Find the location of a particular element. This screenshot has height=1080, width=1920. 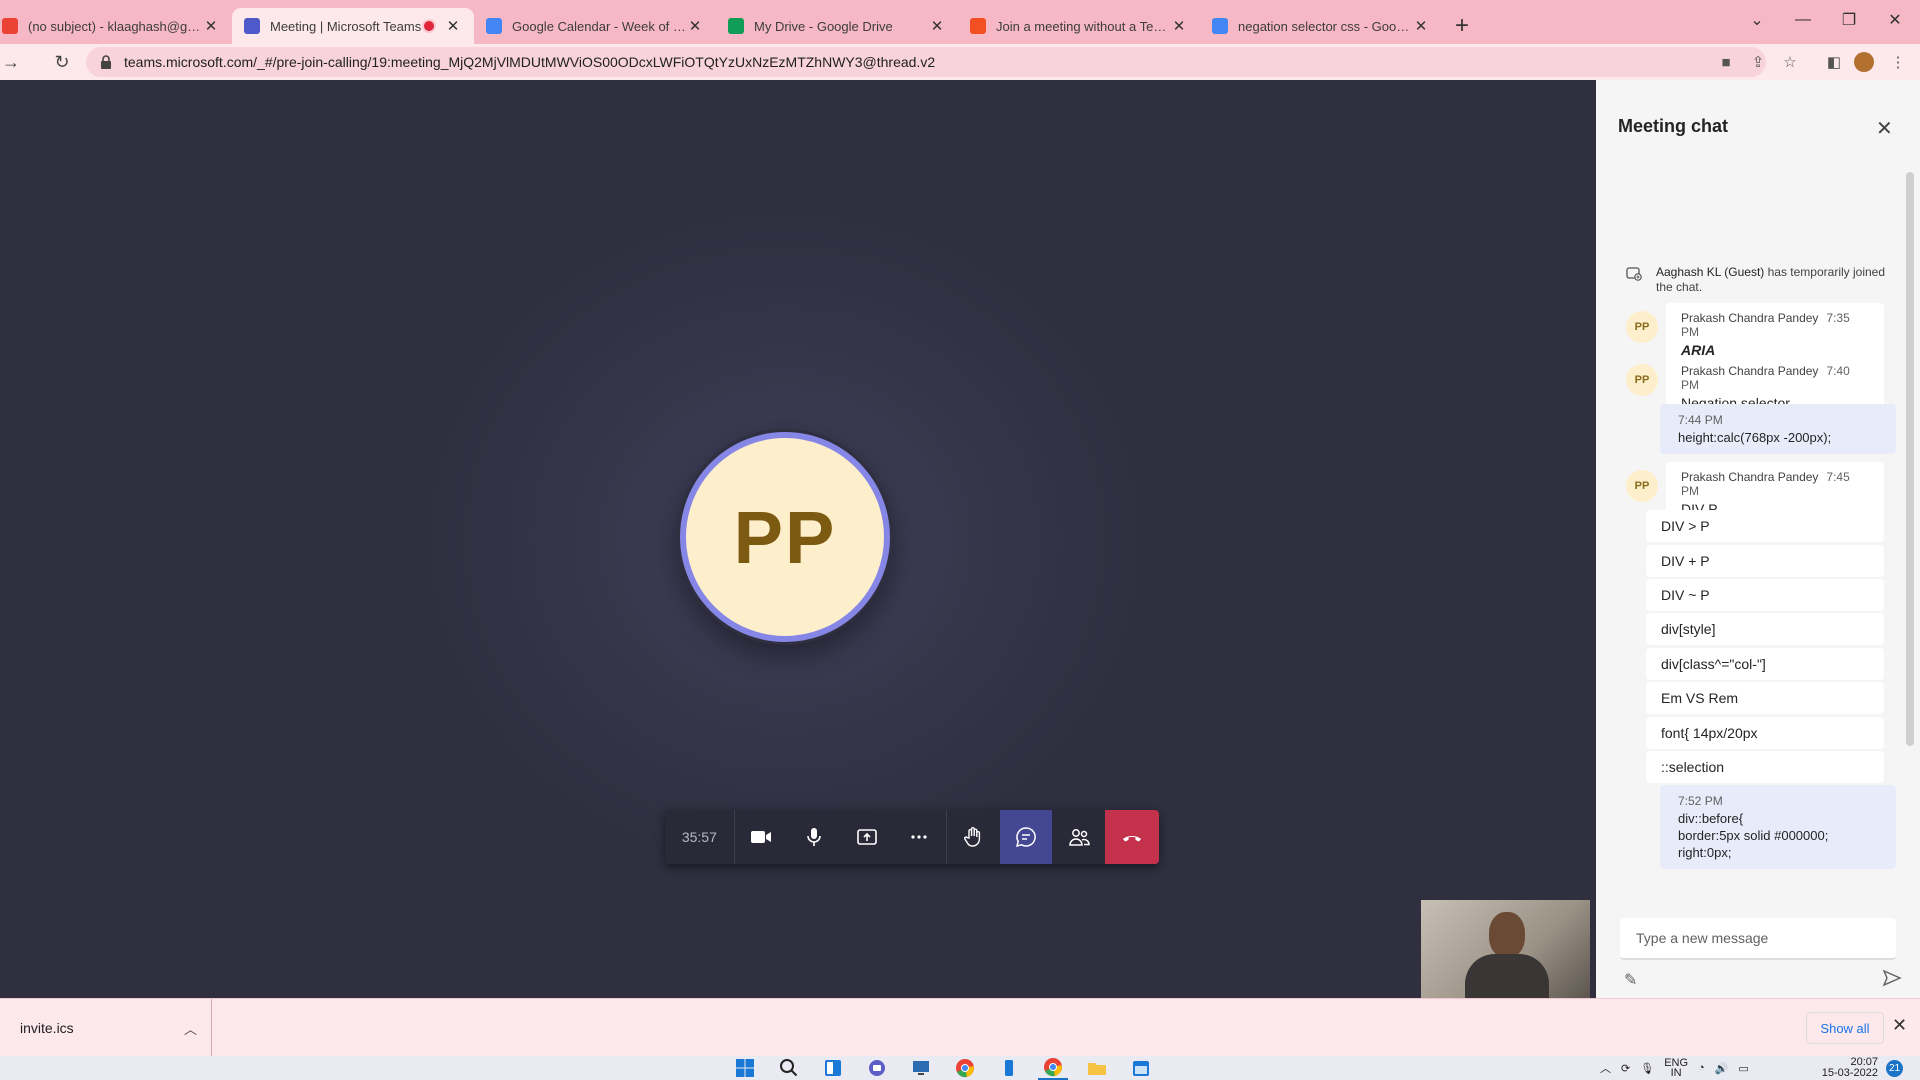

message-time: 7:52 PM is located at coordinates (1700, 801).